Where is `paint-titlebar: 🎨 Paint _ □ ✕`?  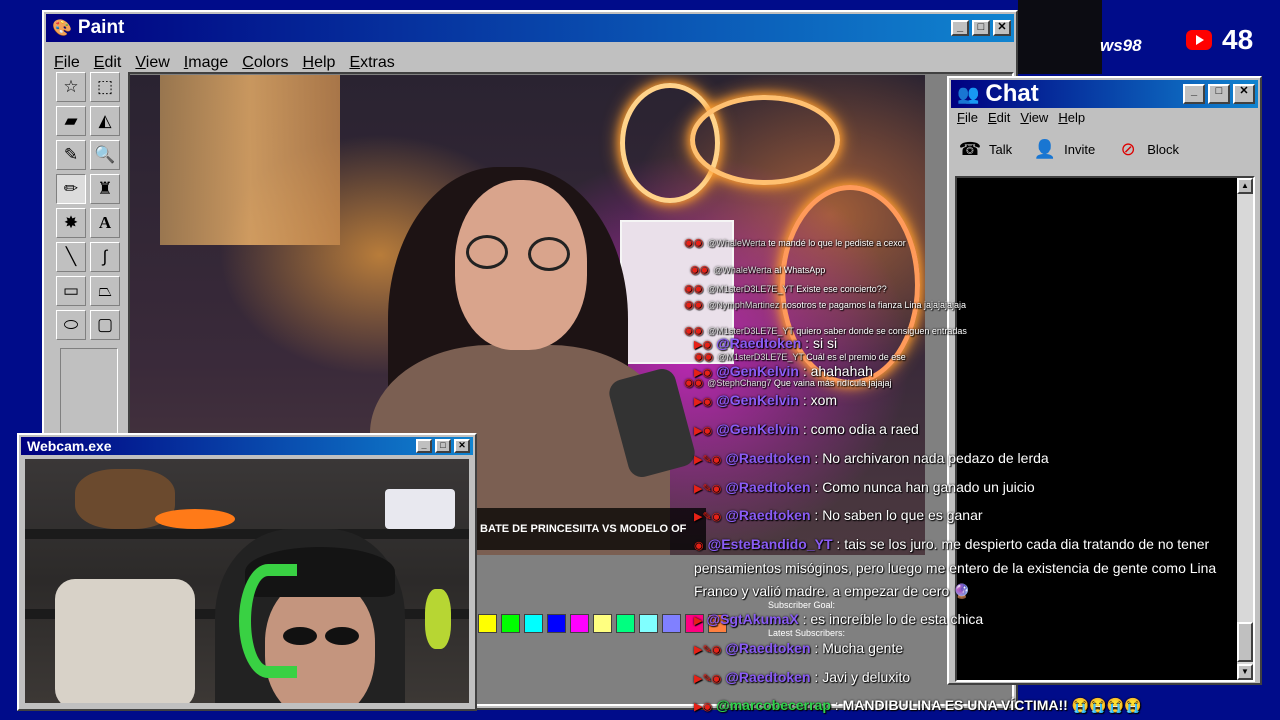 paint-titlebar: 🎨 Paint _ □ ✕ is located at coordinates (530, 28).